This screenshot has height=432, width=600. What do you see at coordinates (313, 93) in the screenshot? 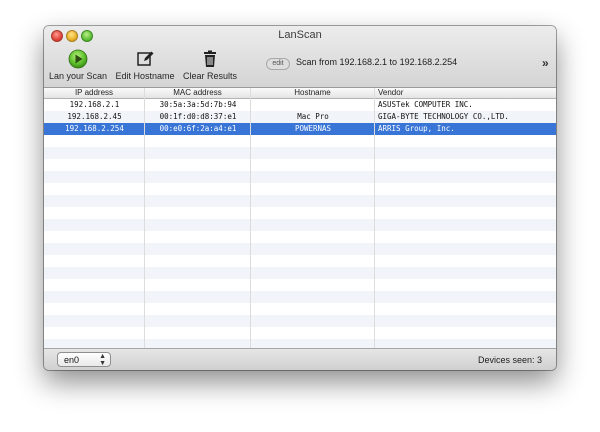
I see `column-header-hostname: Hostname` at bounding box center [313, 93].